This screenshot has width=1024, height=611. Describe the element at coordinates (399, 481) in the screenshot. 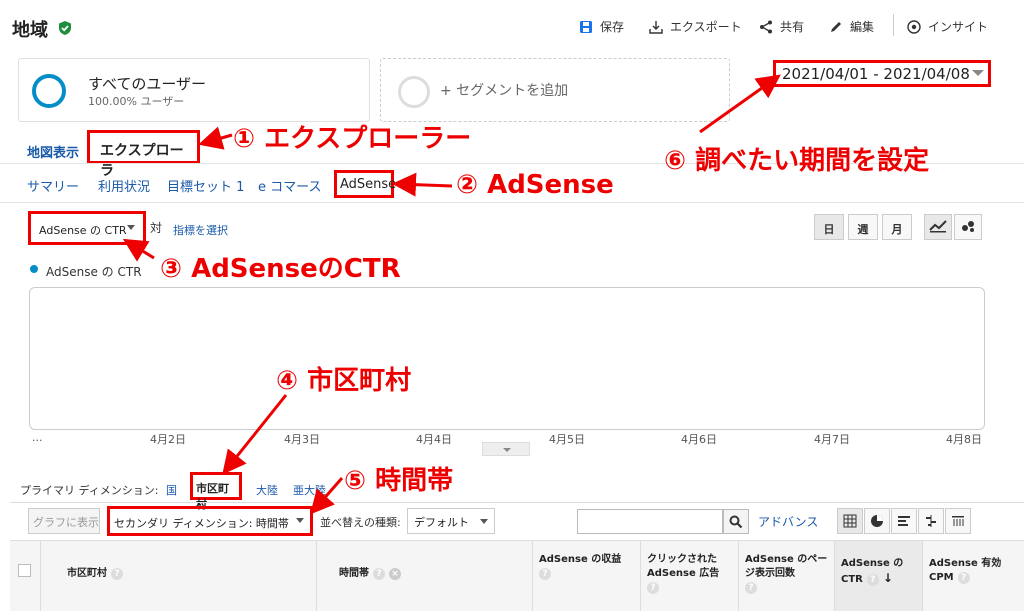

I see `annotation-time-of-day: ⑤ 時間帯` at that location.